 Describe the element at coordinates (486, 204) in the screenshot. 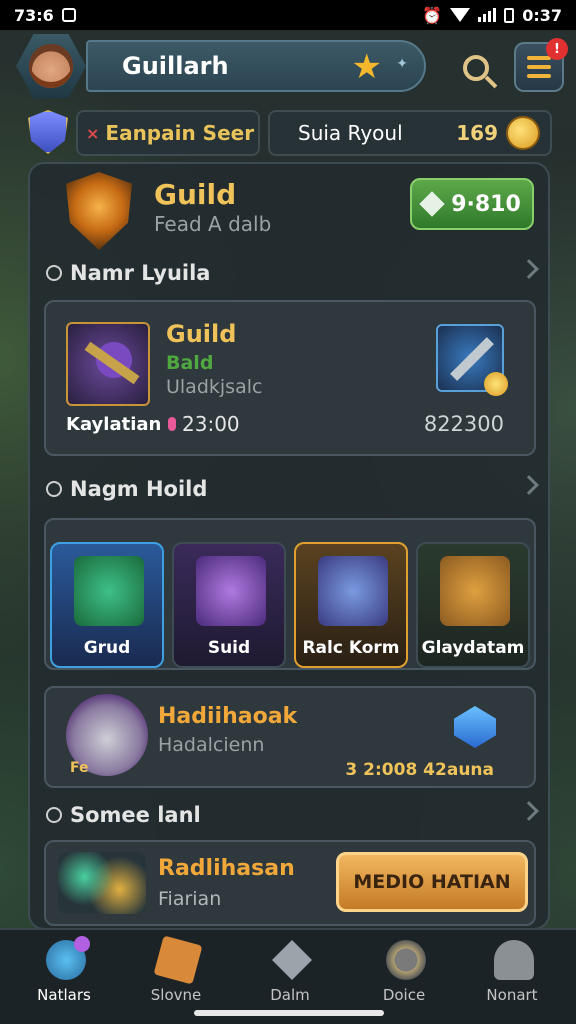

I see `guild-action-amount: 9·810` at that location.